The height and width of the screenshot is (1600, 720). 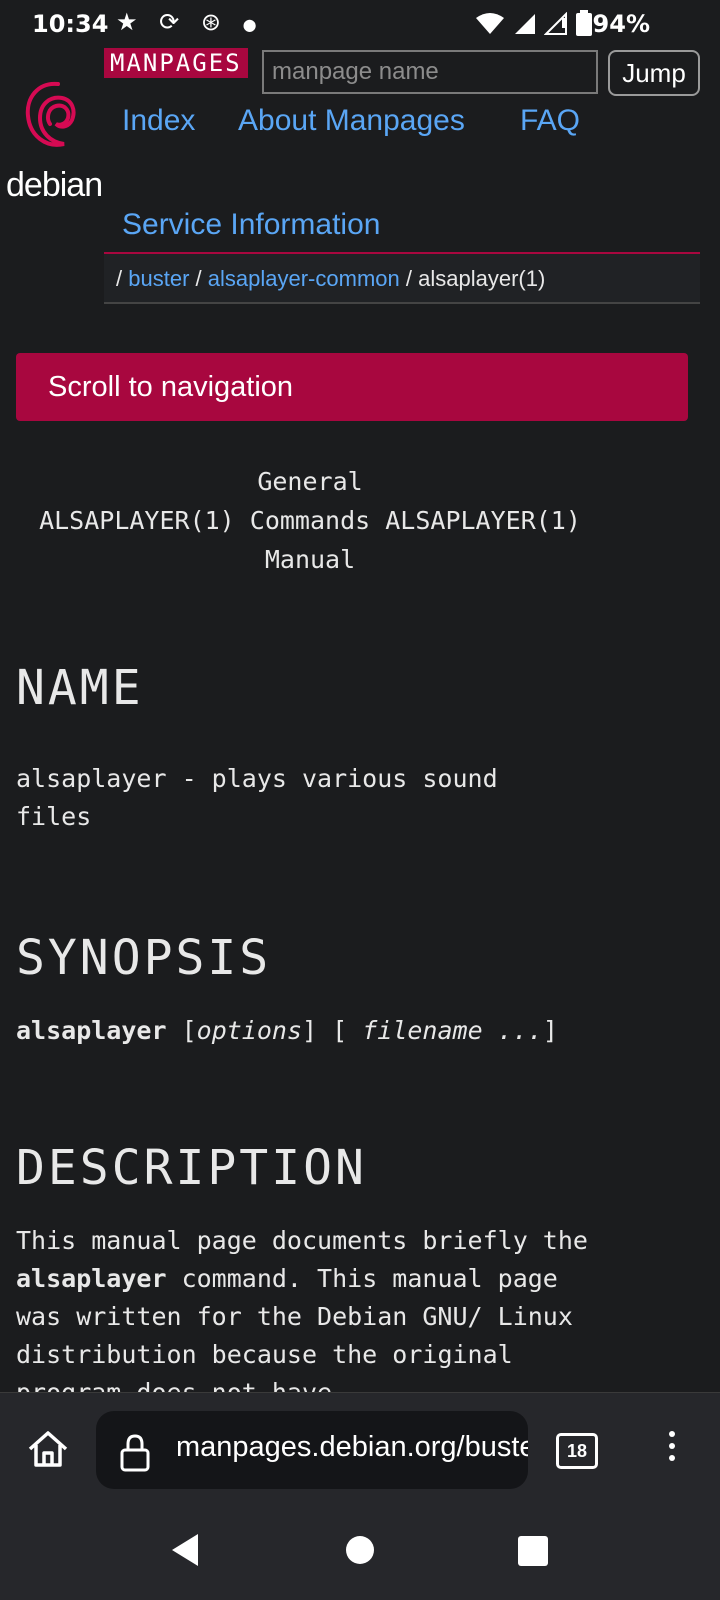 What do you see at coordinates (430, 72) in the screenshot?
I see `search-input` at bounding box center [430, 72].